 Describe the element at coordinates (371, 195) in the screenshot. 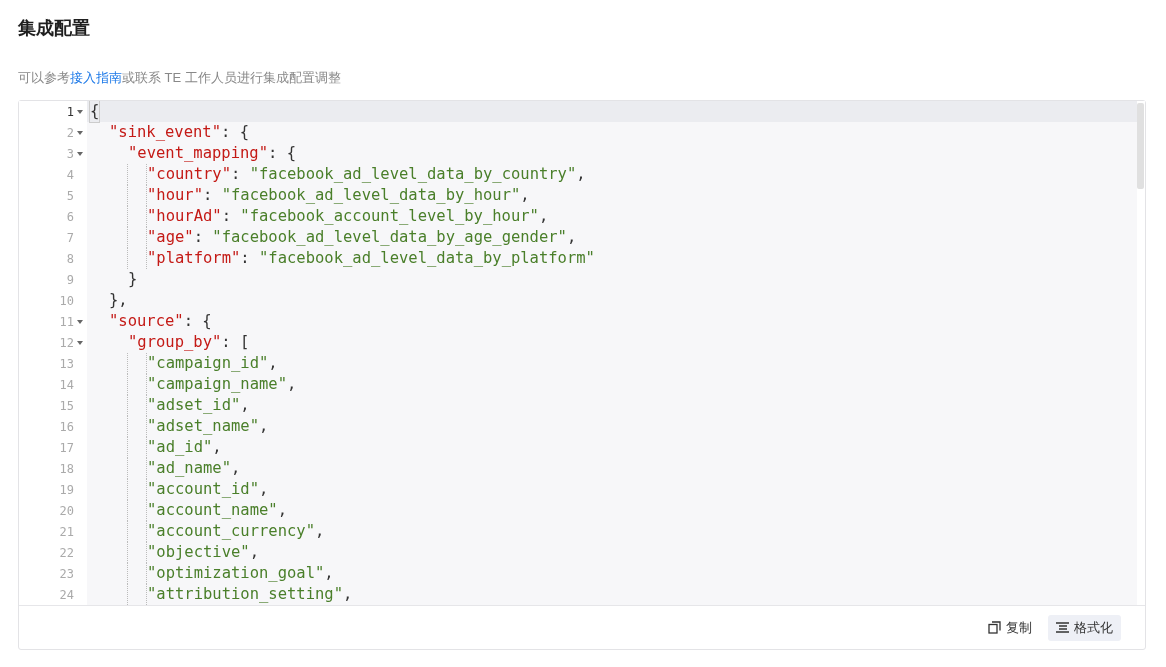

I see `json-string: "facebook_ad_level_data_by_hour"` at that location.